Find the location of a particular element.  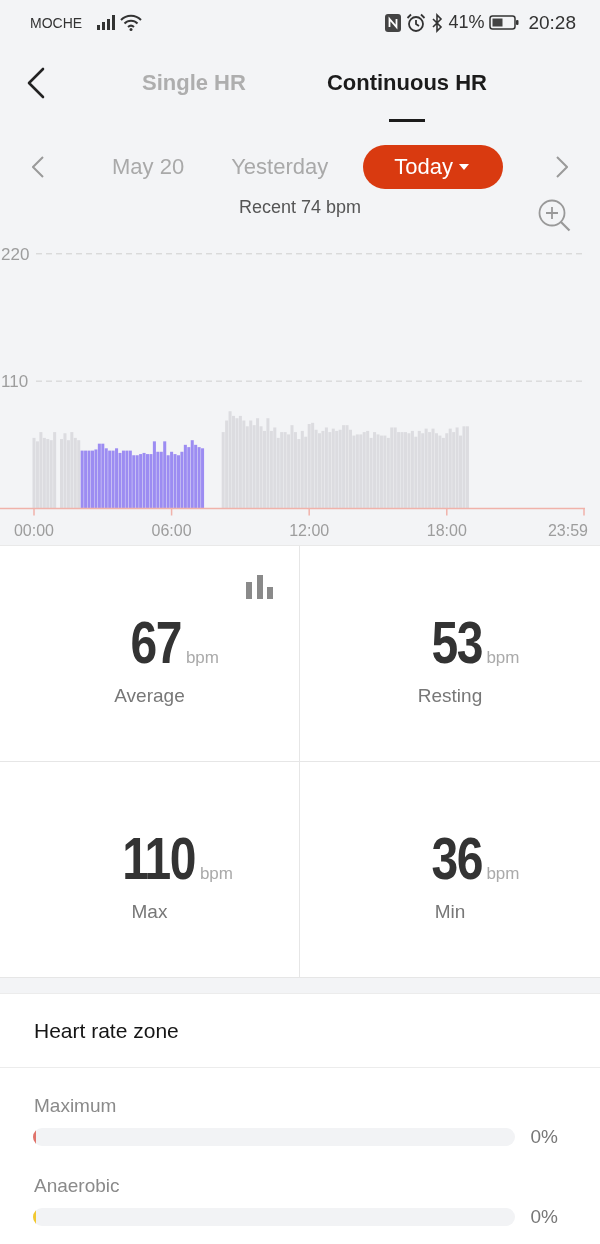

x-axis-label: 23:59 is located at coordinates (567, 530).